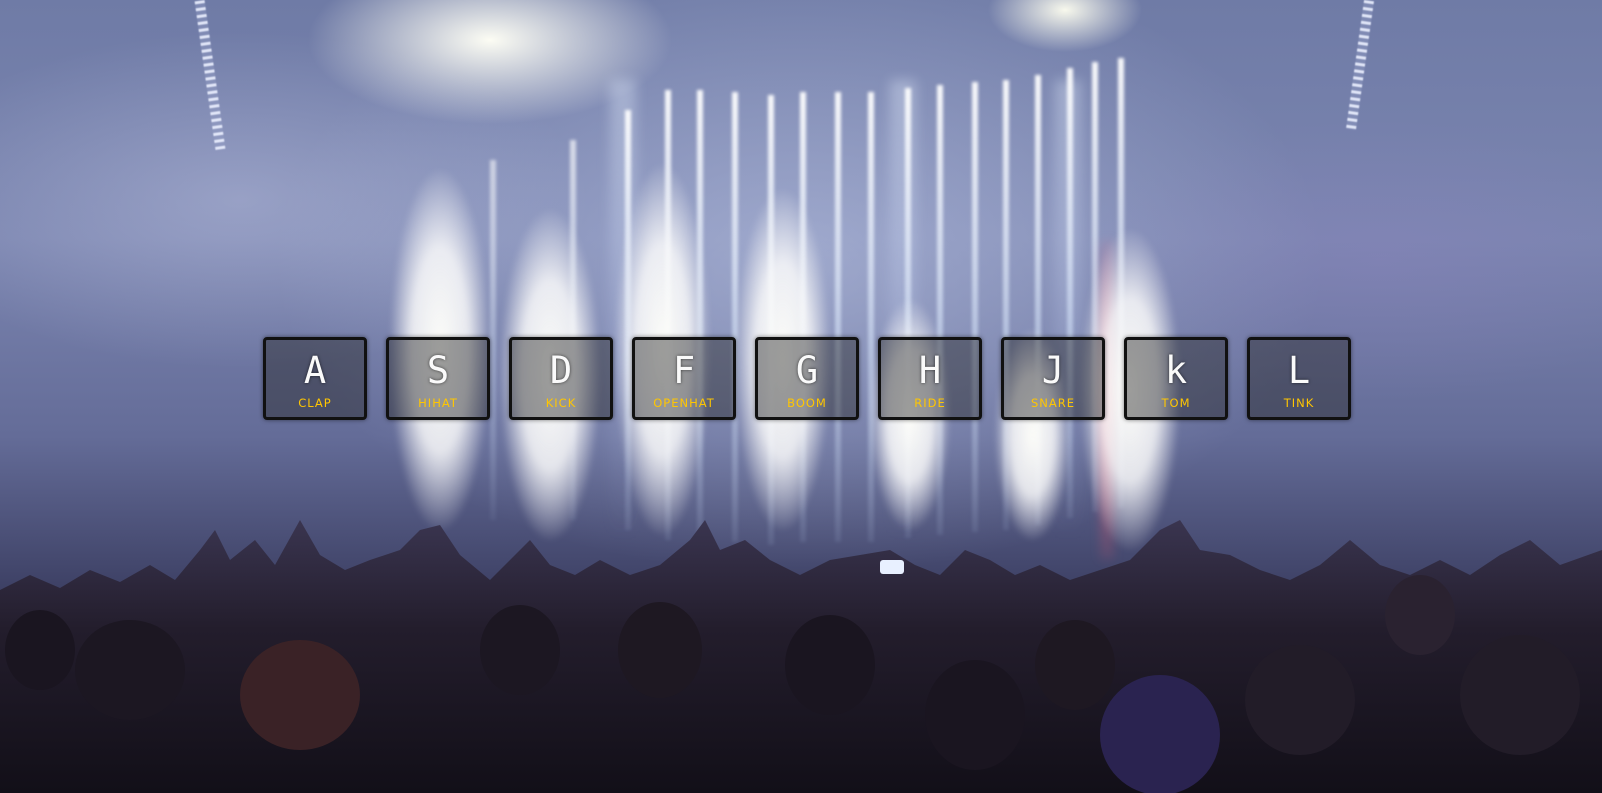  Describe the element at coordinates (438, 403) in the screenshot. I see `key-sound-label: HIHAT` at that location.